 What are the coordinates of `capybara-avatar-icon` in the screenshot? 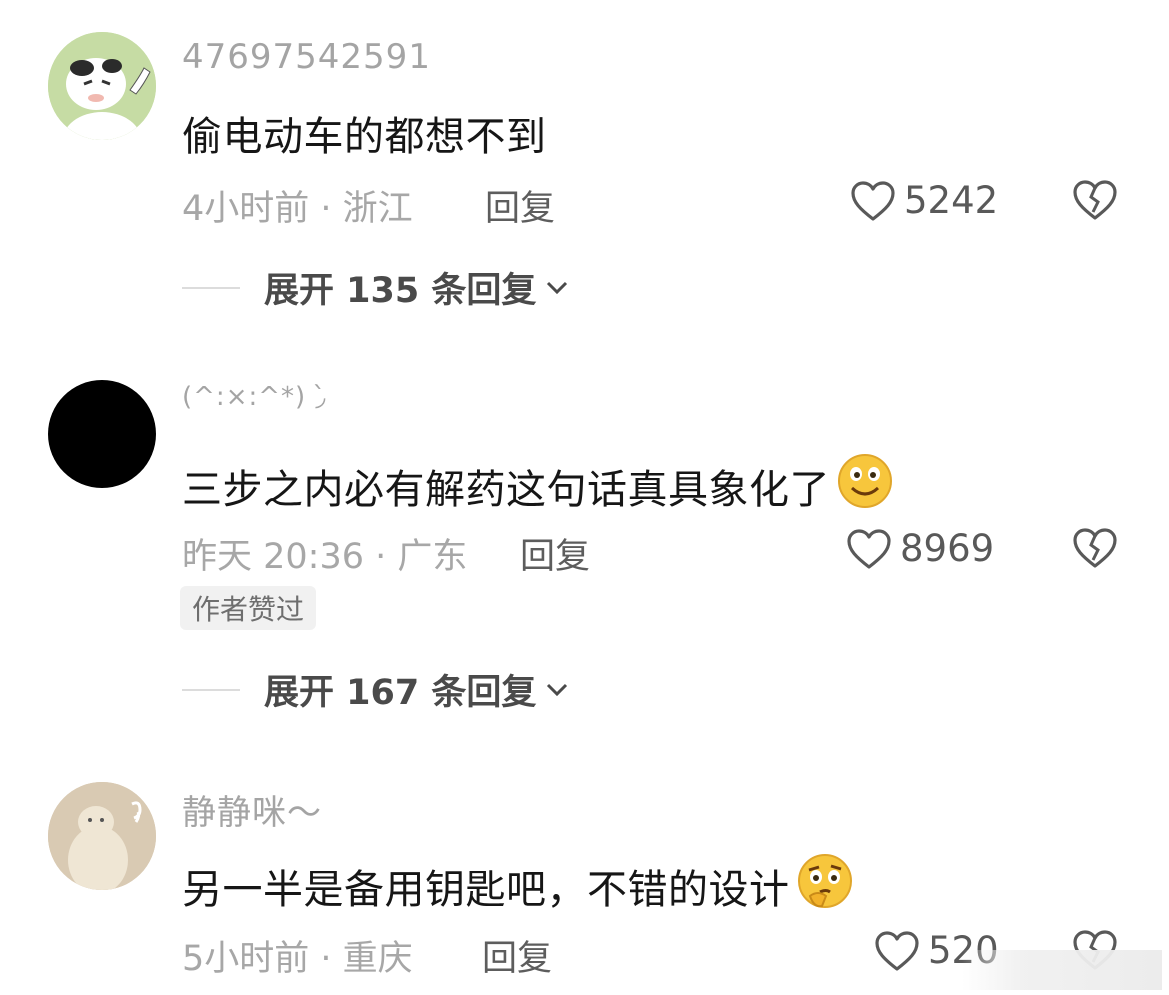 It's located at (102, 836).